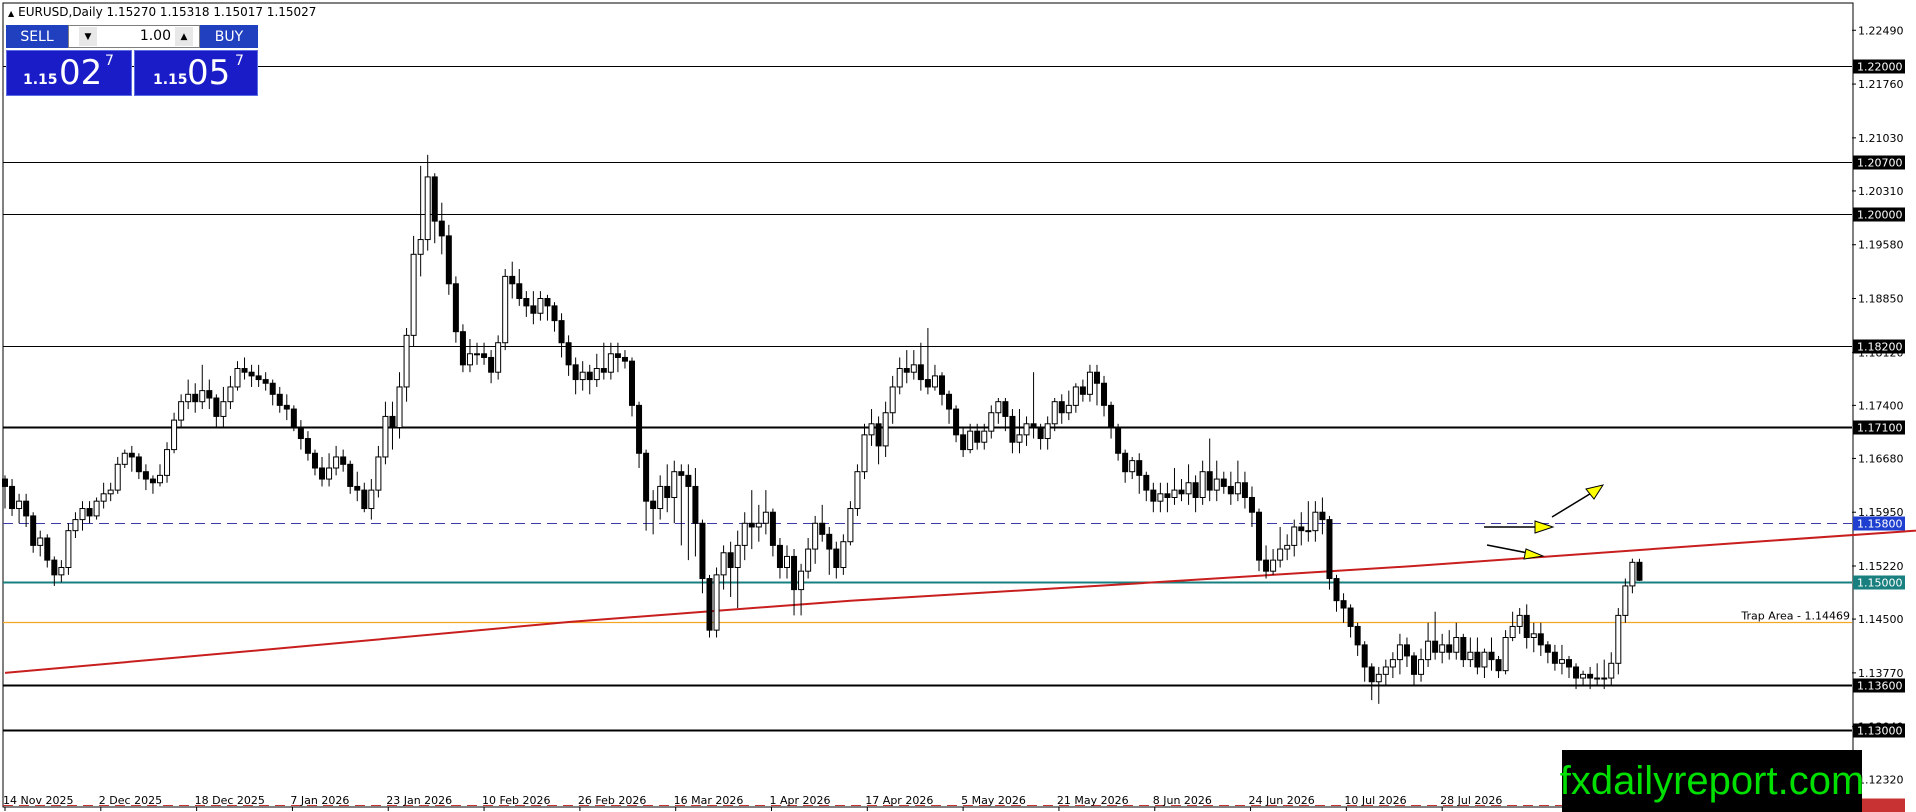  Describe the element at coordinates (229, 36) in the screenshot. I see `buy-button: BUY` at that location.